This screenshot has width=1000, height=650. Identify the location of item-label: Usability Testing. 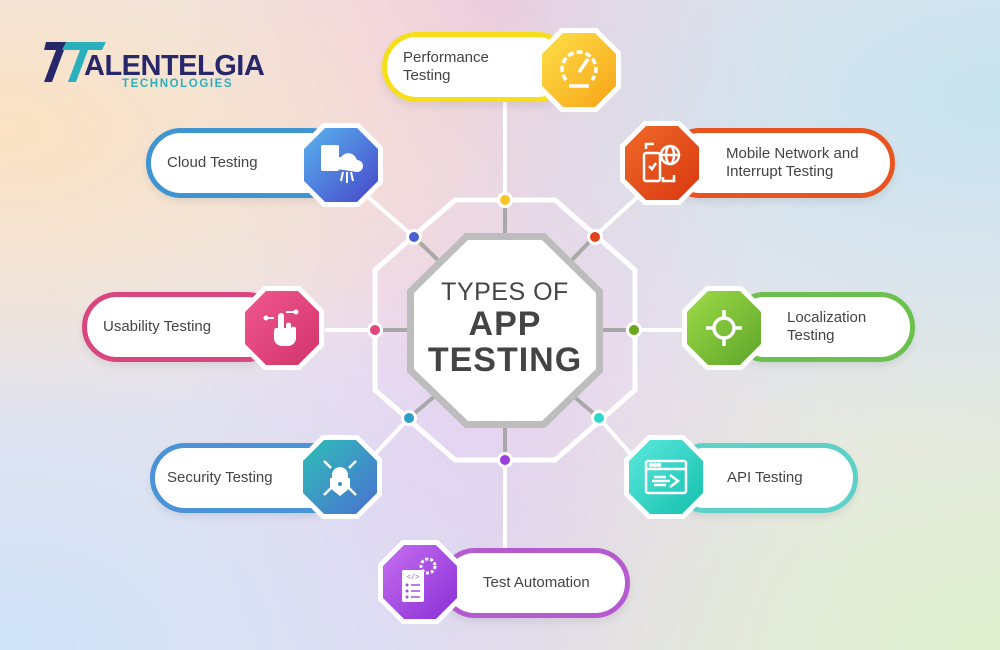
(157, 326).